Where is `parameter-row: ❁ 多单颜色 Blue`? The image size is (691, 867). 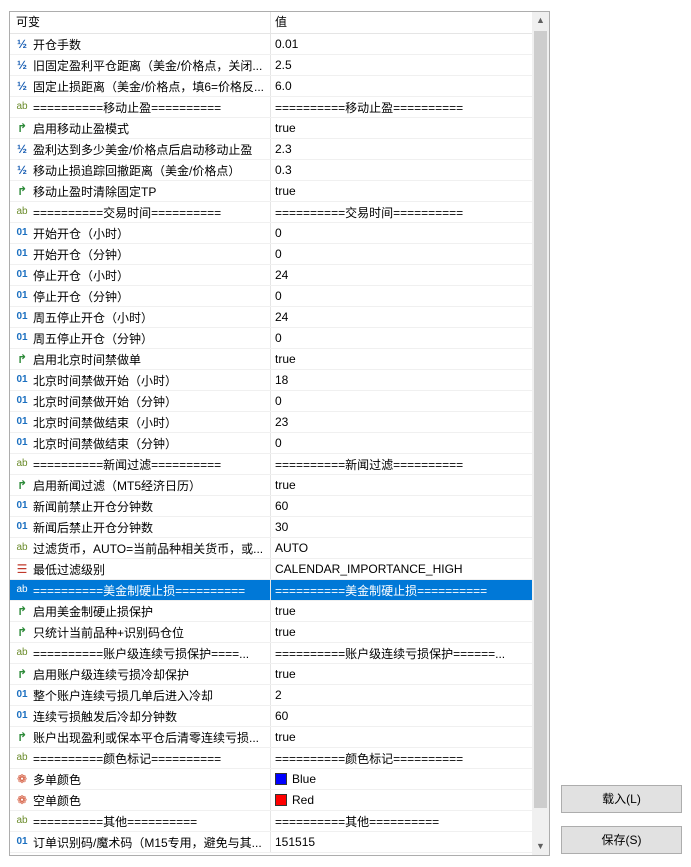 parameter-row: ❁ 多单颜色 Blue is located at coordinates (271, 779).